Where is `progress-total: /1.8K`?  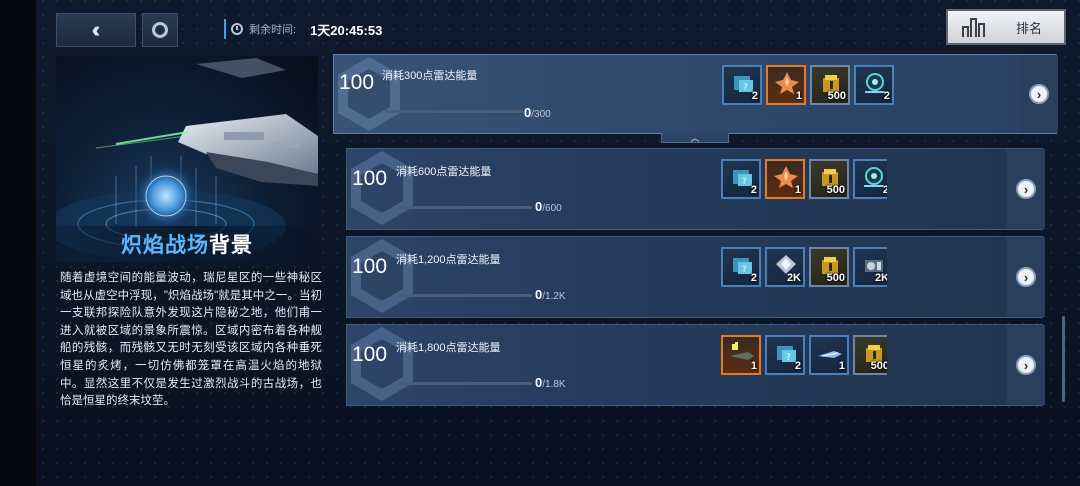 progress-total: /1.8K is located at coordinates (554, 384).